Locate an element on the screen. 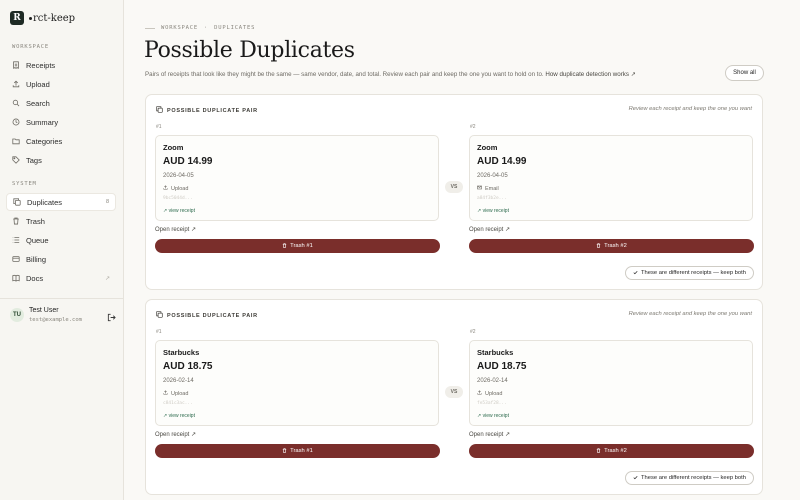 The width and height of the screenshot is (800, 500). sidebar-item-label: Billing is located at coordinates (36, 259).